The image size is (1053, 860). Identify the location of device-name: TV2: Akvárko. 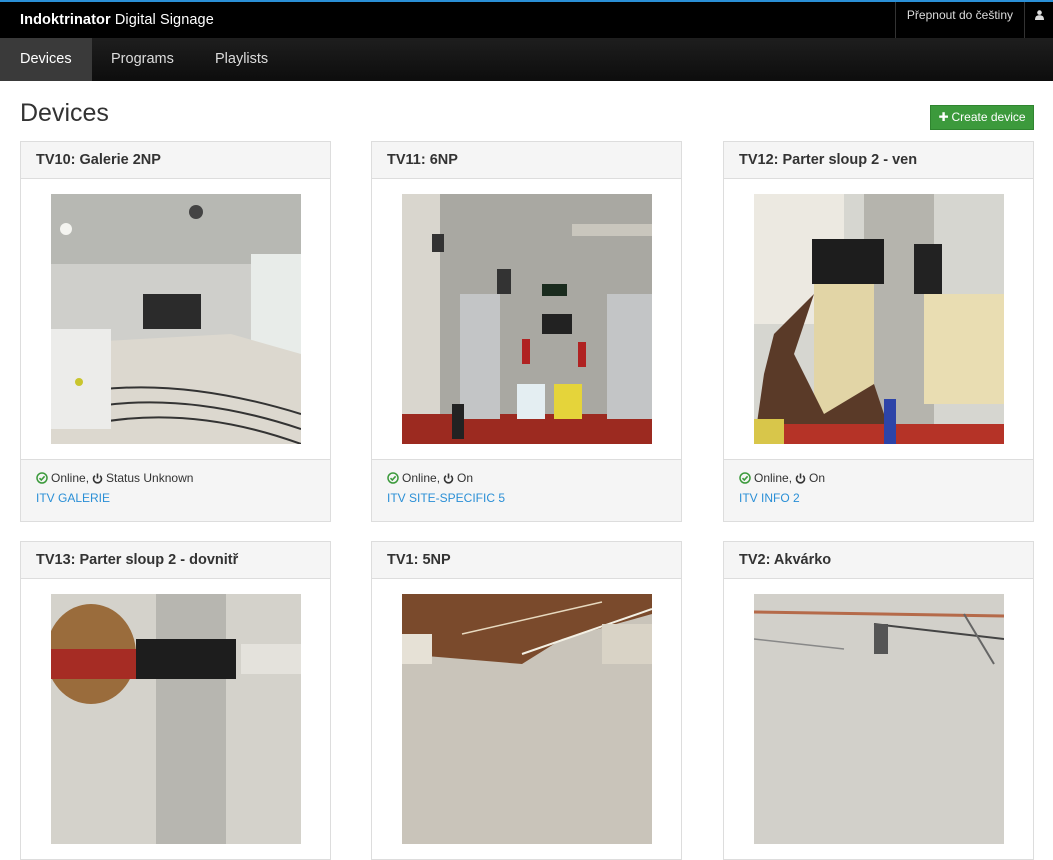
(878, 560).